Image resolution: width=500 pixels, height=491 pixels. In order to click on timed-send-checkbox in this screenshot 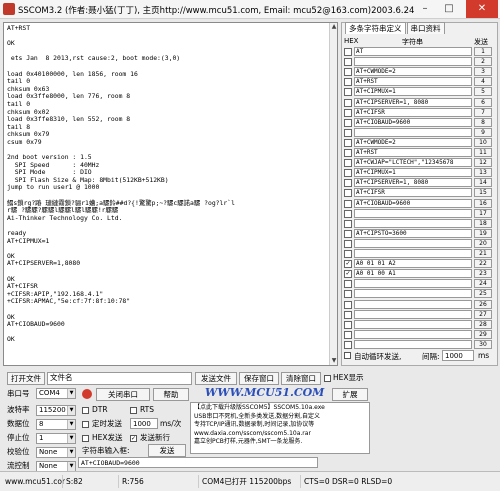, I will do `click(85, 424)`.